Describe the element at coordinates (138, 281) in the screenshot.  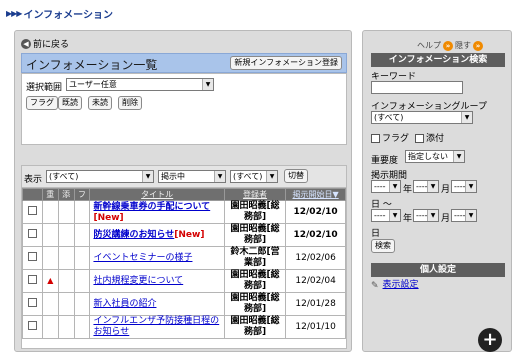
I see `title-link: 社内規程変更について` at that location.